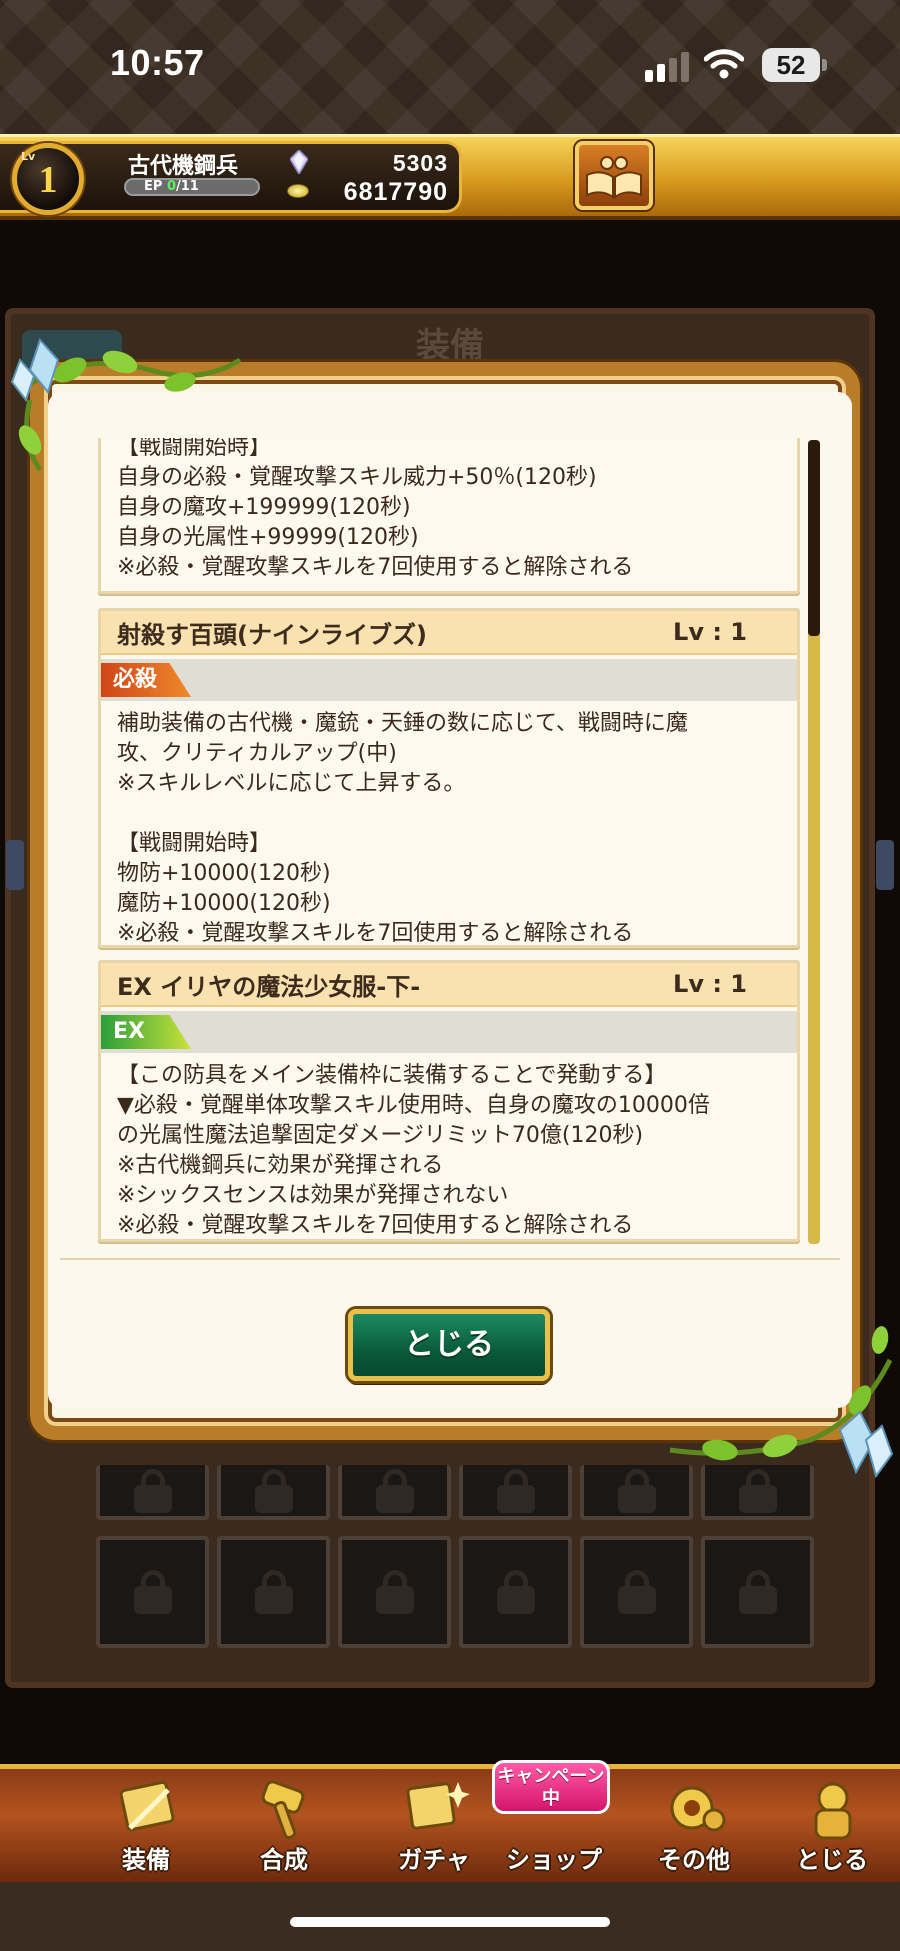  I want to click on description-line: ※スキルレベルに応じて上昇する。, so click(291, 783).